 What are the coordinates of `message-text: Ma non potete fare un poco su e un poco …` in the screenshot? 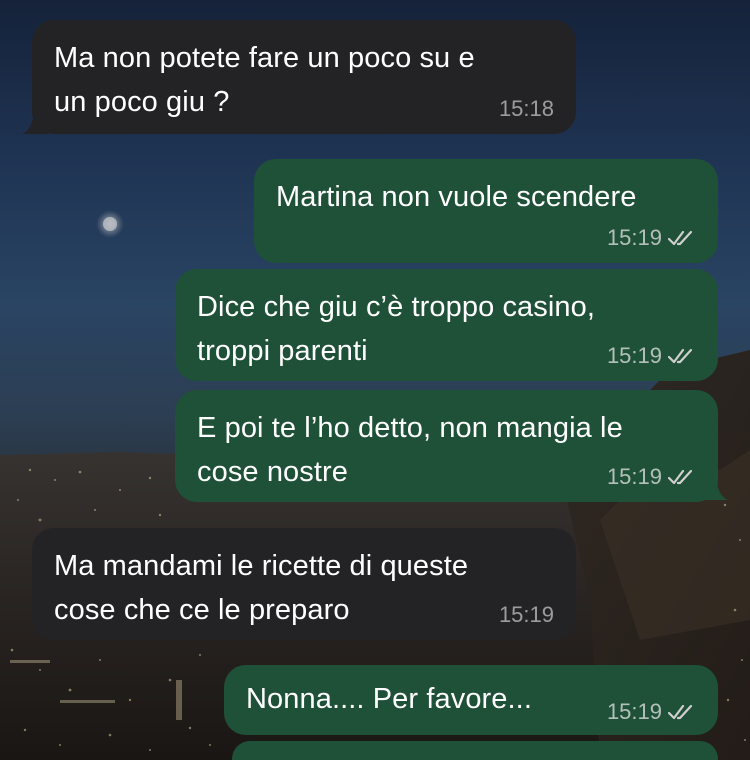 It's located at (264, 80).